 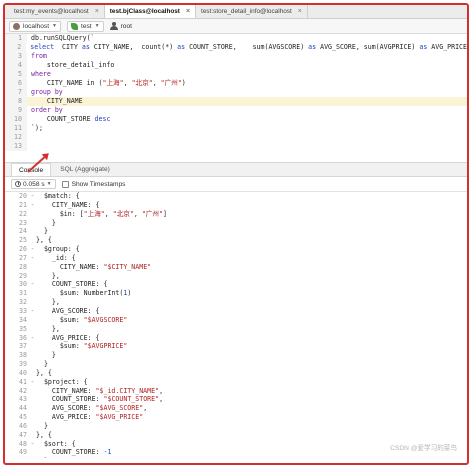 What do you see at coordinates (236, 311) in the screenshot?
I see `console-line: 33- AVG_SCORE: {` at bounding box center [236, 311].